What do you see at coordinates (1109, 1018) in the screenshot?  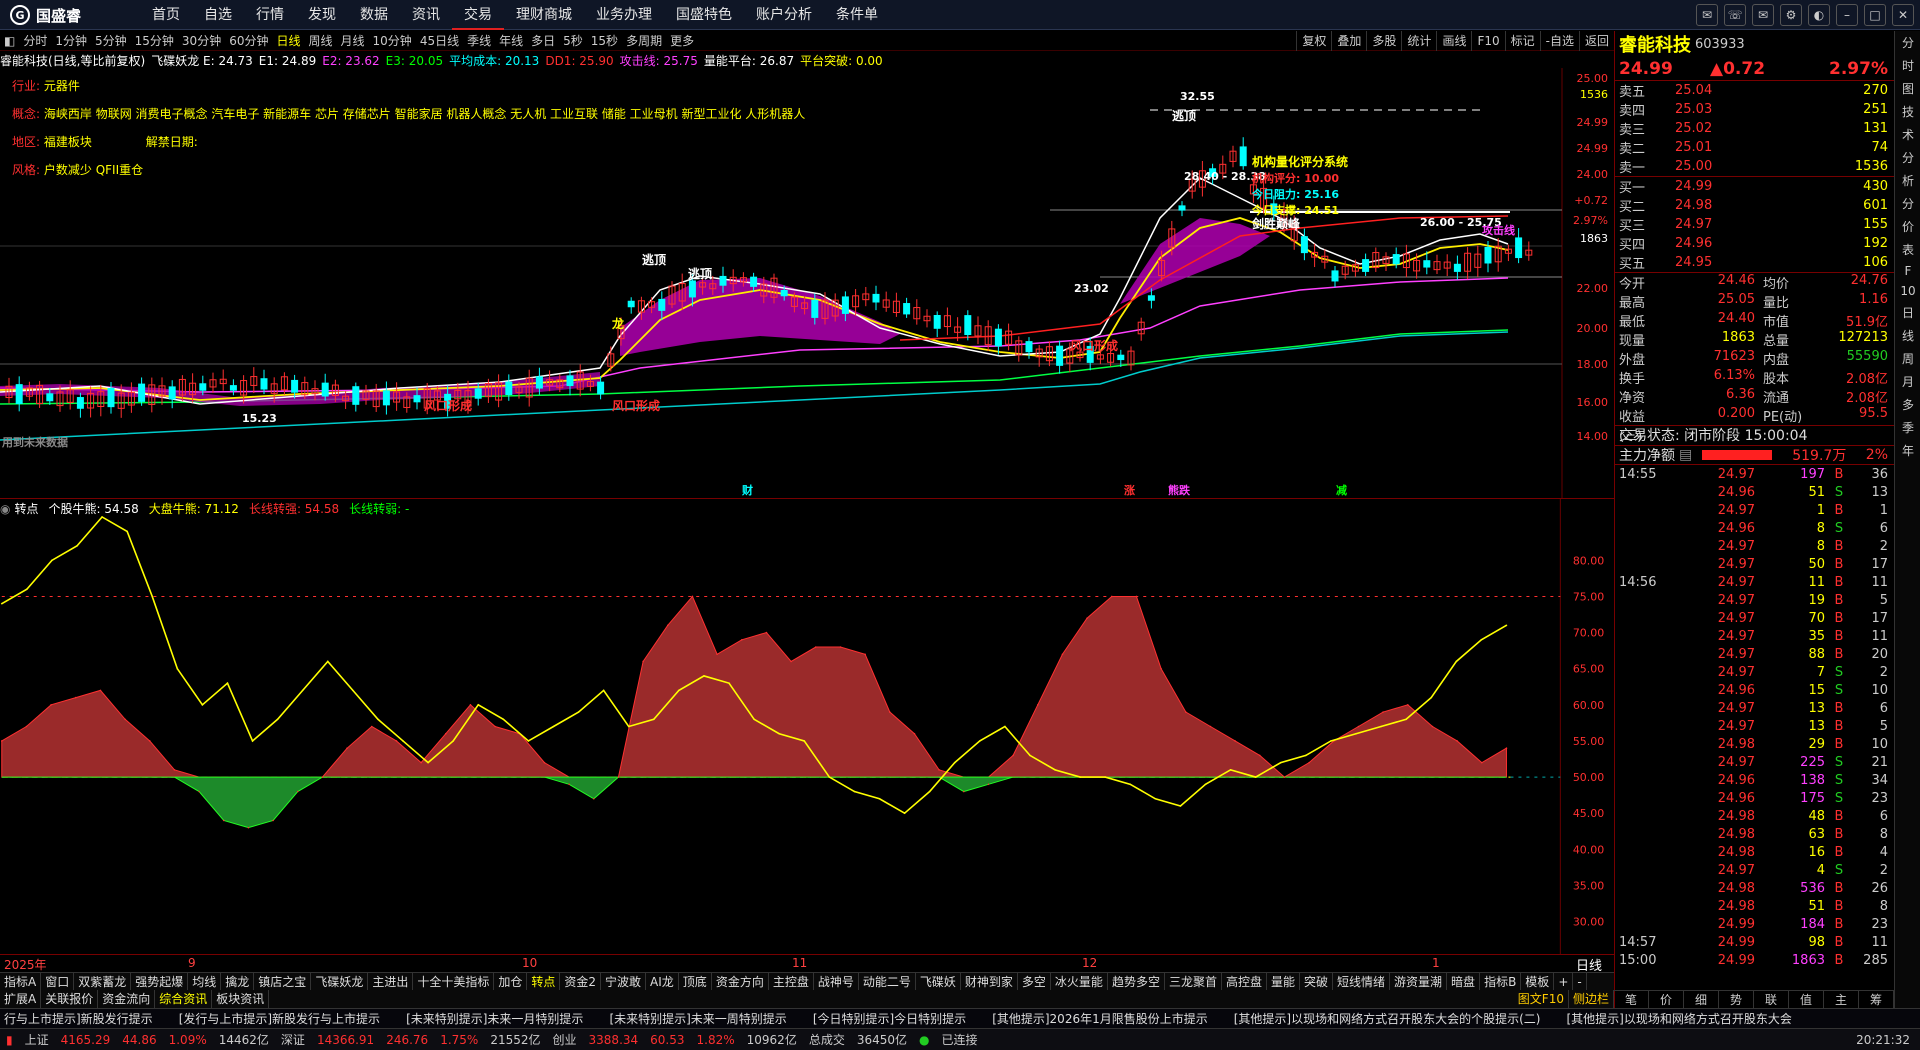 I see `ticker-item: [其他提示]2026年1月限售股份上市提示` at bounding box center [1109, 1018].